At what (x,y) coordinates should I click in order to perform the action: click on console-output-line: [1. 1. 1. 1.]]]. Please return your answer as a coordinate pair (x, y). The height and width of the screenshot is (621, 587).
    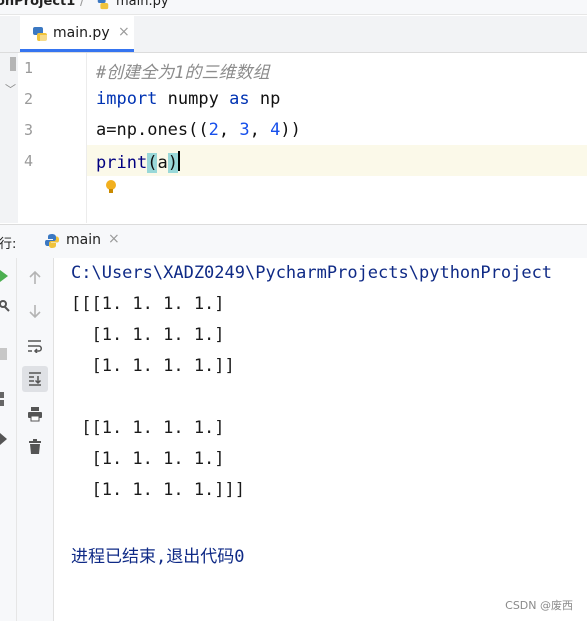
    Looking at the image, I should click on (158, 490).